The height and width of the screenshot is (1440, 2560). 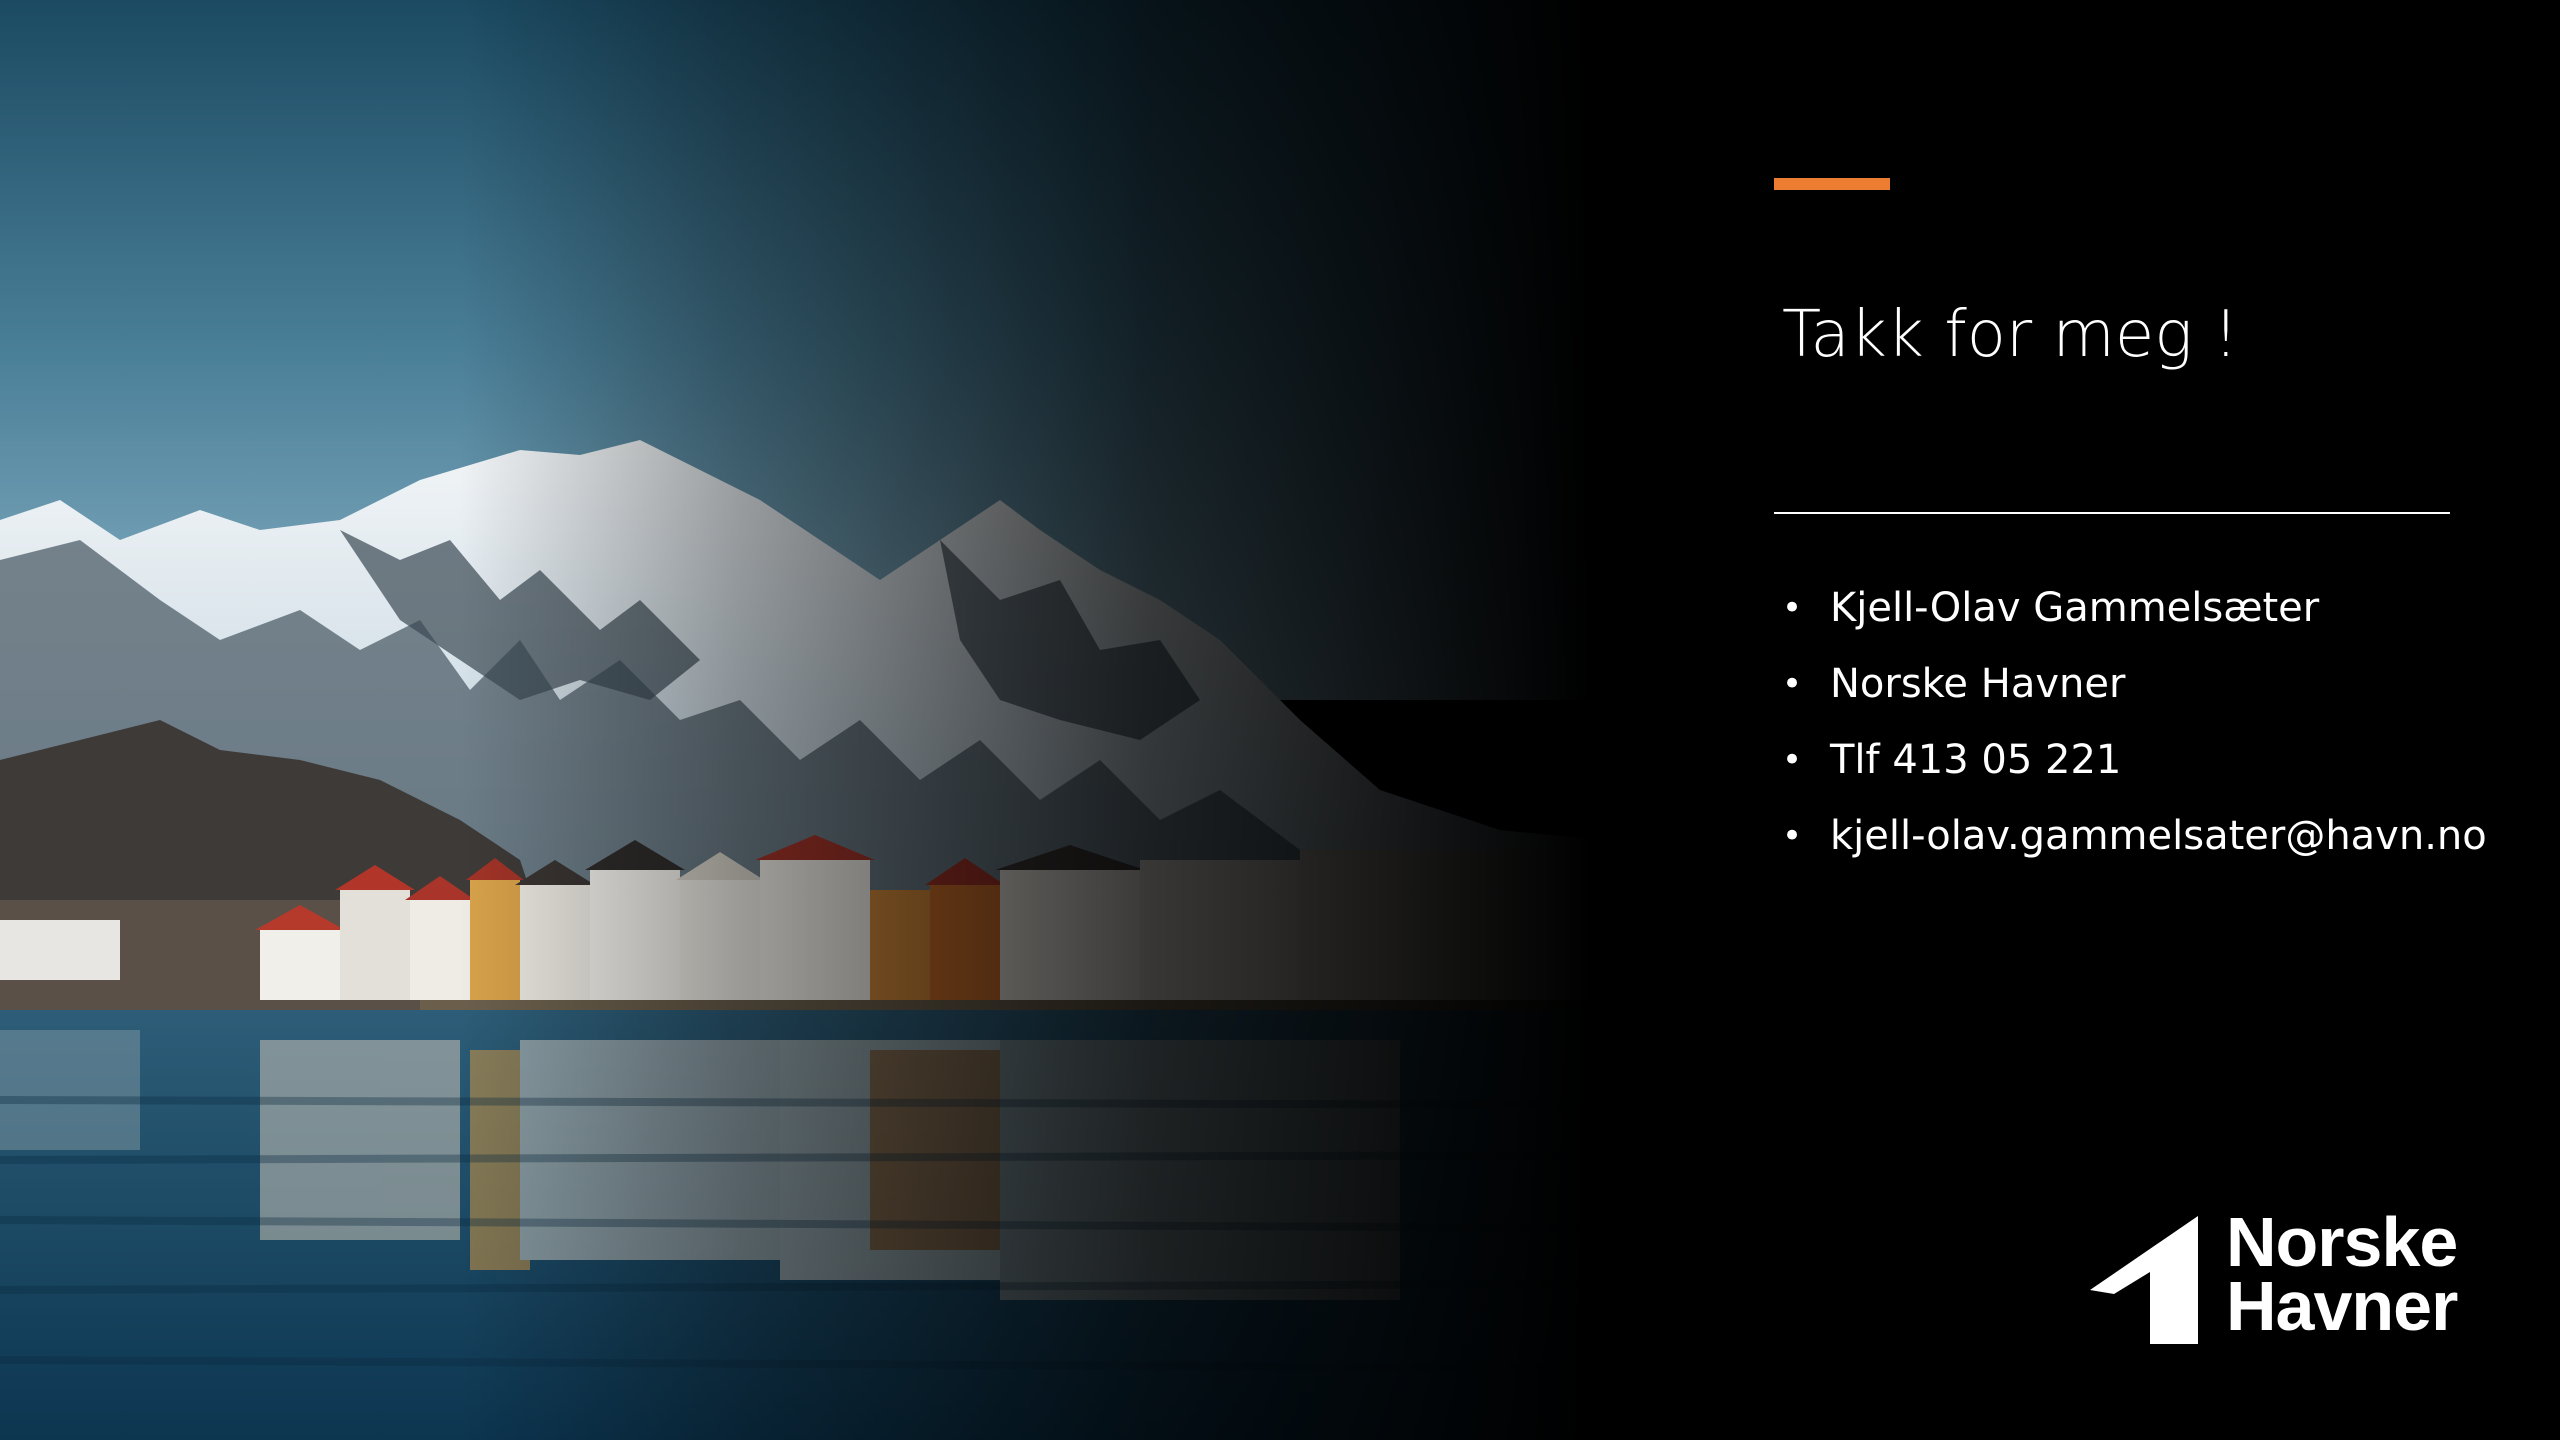 What do you see at coordinates (2134, 684) in the screenshot?
I see `contact-organization: • Norske Havner` at bounding box center [2134, 684].